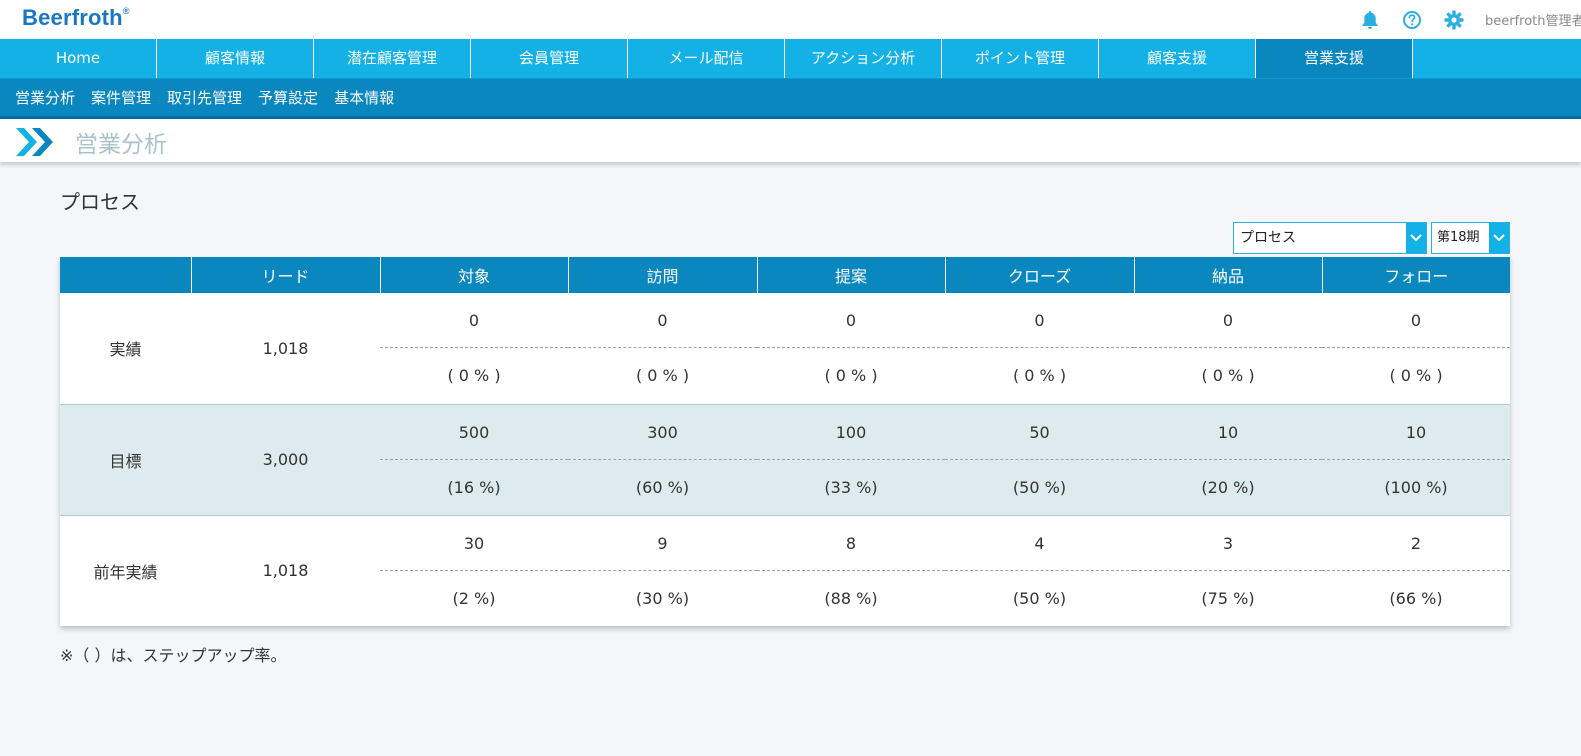 The width and height of the screenshot is (1581, 756). What do you see at coordinates (1177, 58) in the screenshot?
I see `nav-item-customer-support: 顧客支援` at bounding box center [1177, 58].